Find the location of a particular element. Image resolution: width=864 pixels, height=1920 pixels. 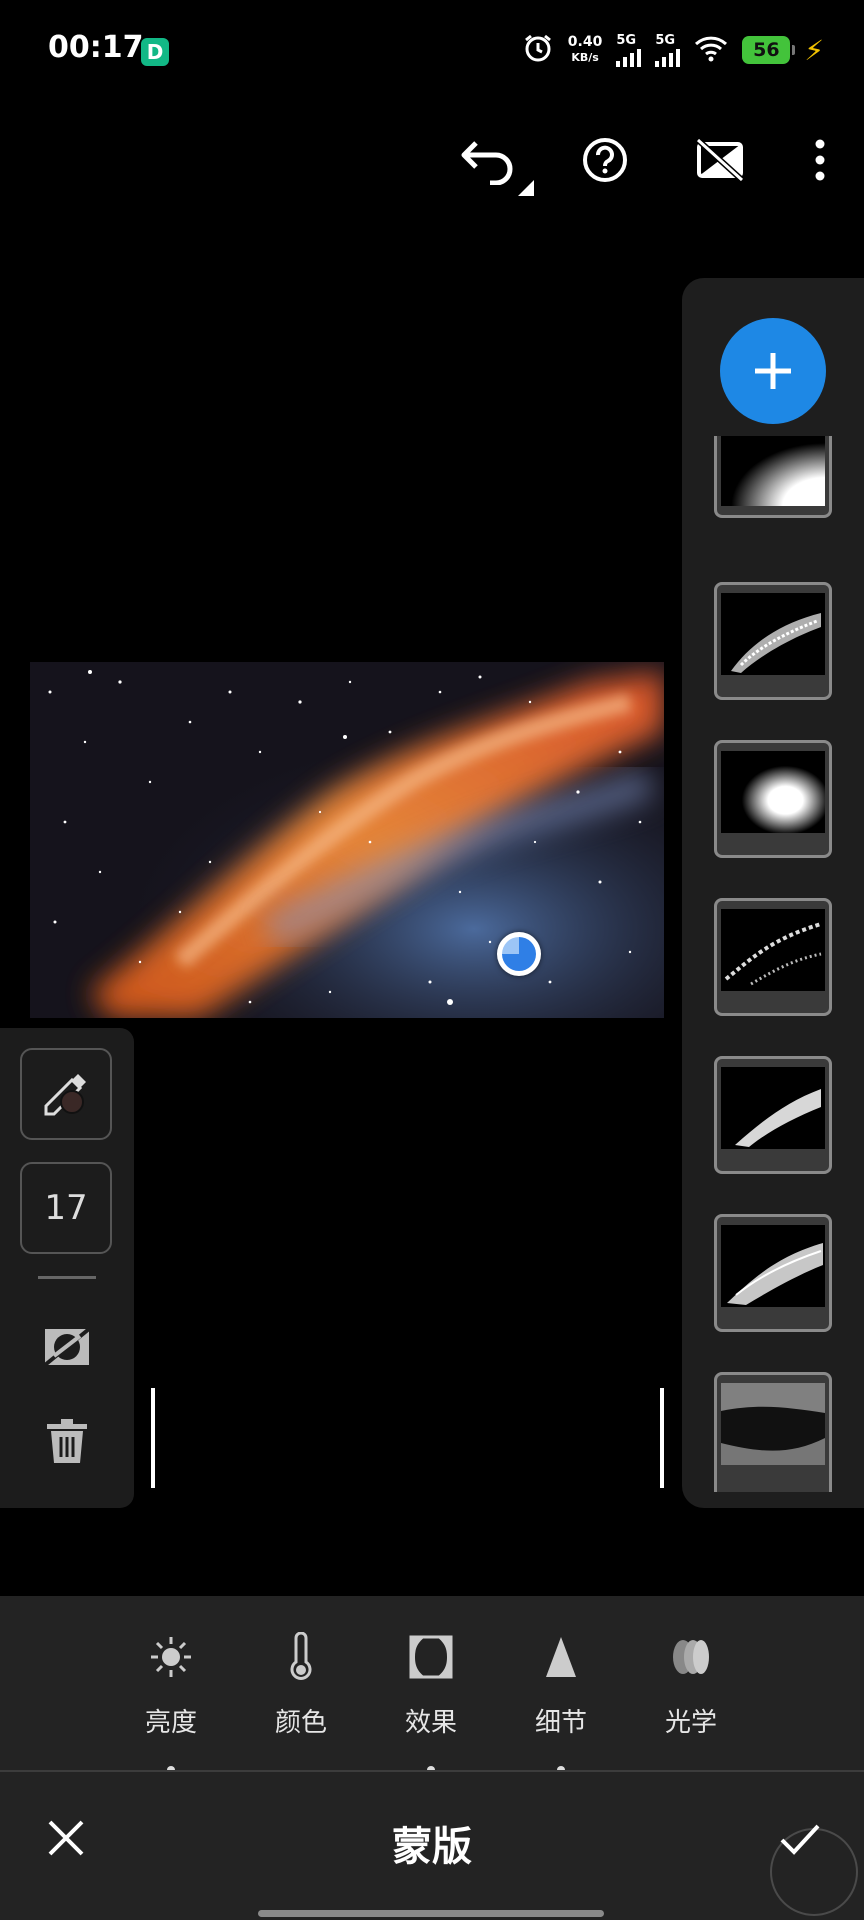

charging-icon: ⚡ is located at coordinates (814, 50).